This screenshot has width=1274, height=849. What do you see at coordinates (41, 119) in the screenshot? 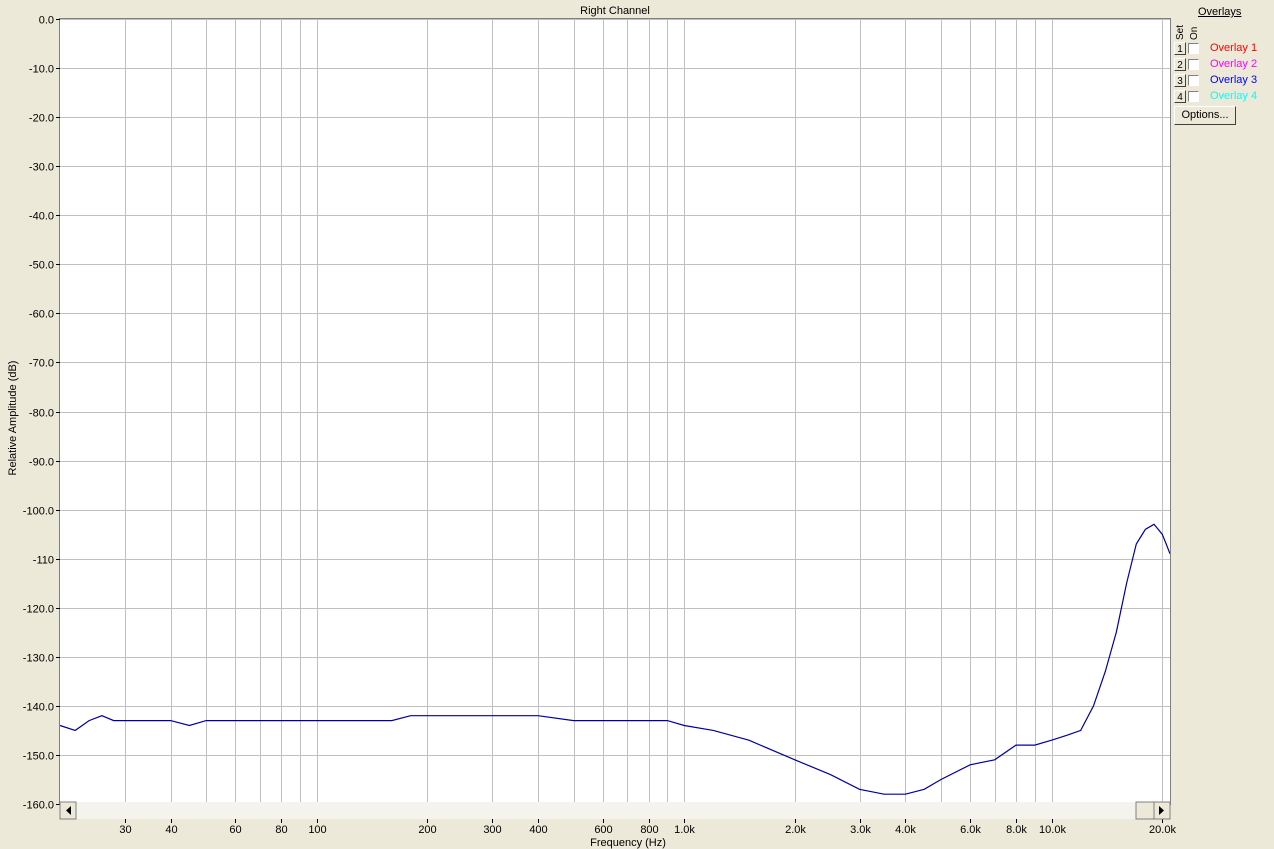
I see `y-tick-label: -20.0` at bounding box center [41, 119].